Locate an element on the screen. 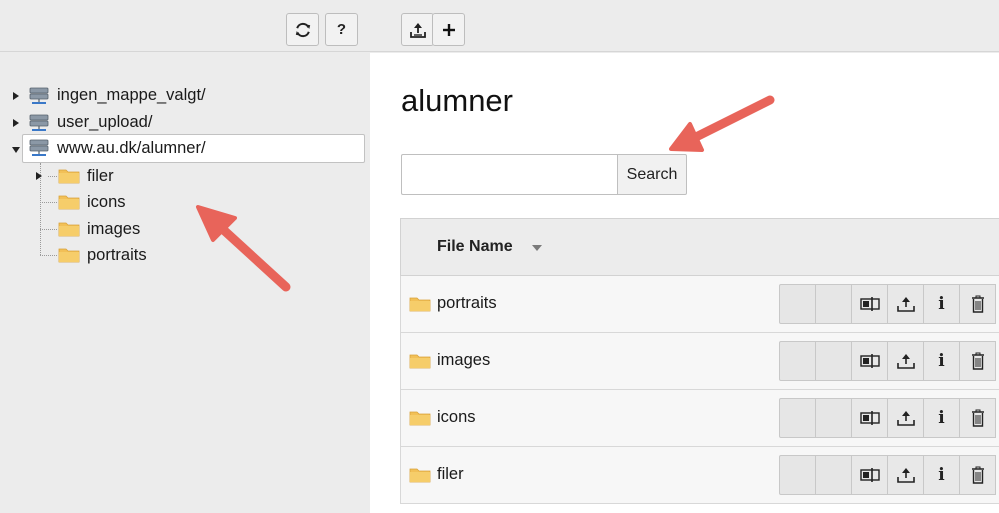 Image resolution: width=999 pixels, height=513 pixels. tree-node-label: images is located at coordinates (114, 229).